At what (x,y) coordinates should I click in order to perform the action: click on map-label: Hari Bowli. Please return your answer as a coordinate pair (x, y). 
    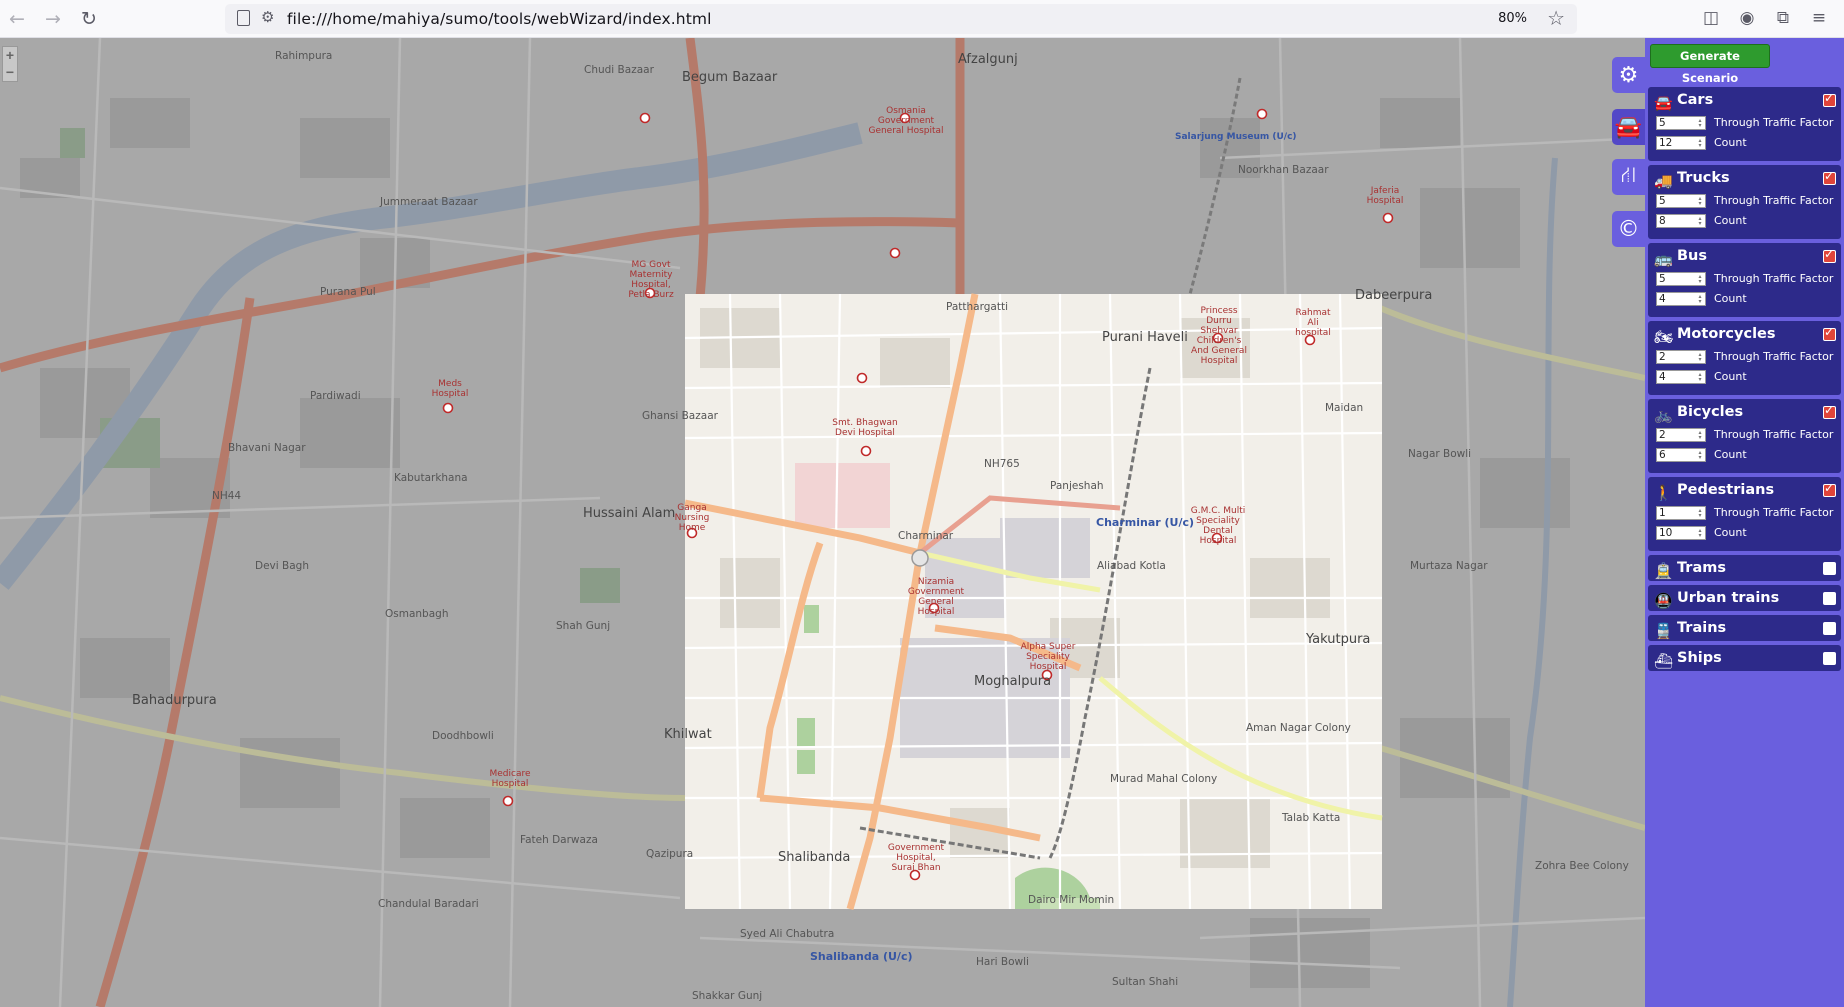
    Looking at the image, I should click on (1002, 962).